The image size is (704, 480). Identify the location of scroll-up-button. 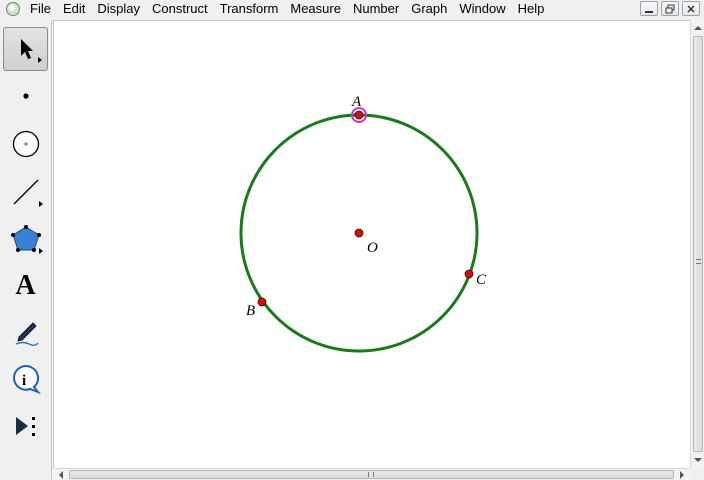
(697, 28).